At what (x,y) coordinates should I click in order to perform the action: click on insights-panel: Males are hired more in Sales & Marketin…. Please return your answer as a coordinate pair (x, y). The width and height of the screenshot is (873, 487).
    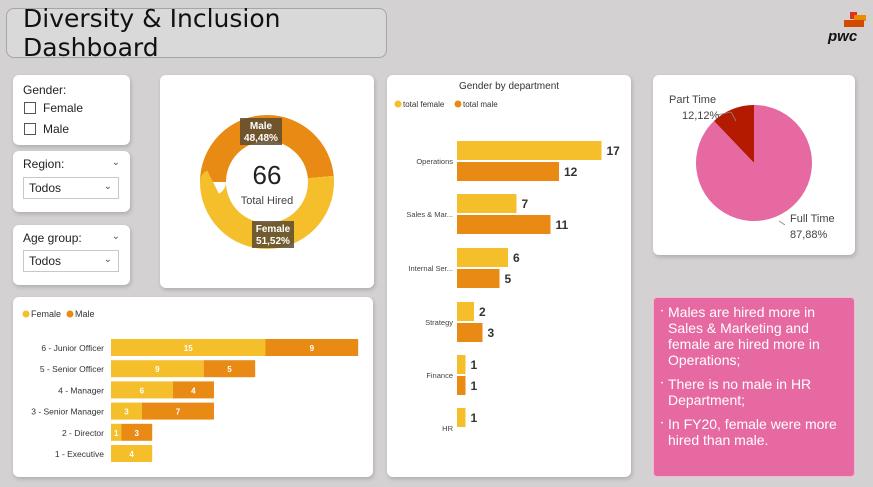
    Looking at the image, I should click on (754, 387).